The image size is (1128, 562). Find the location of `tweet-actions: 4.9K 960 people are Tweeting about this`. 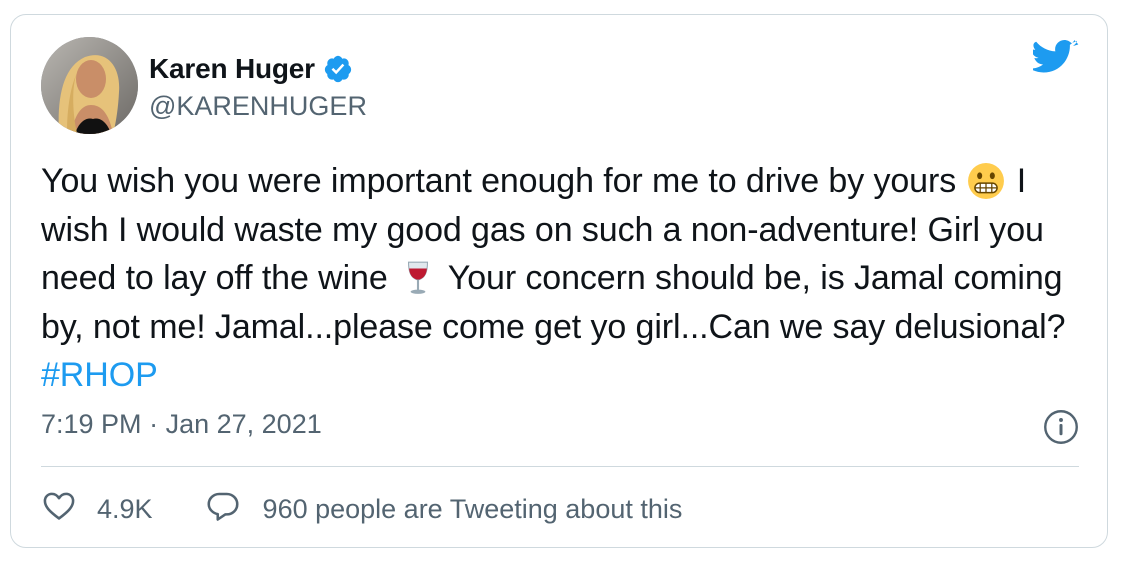

tweet-actions: 4.9K 960 people are Tweeting about this is located at coordinates (361, 509).